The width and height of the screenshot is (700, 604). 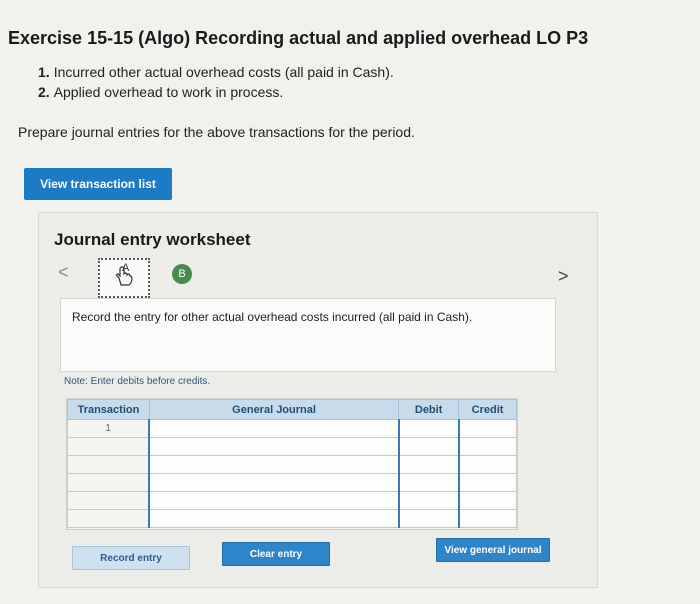 What do you see at coordinates (98, 184) in the screenshot?
I see `view-transaction-list-button: View transaction list` at bounding box center [98, 184].